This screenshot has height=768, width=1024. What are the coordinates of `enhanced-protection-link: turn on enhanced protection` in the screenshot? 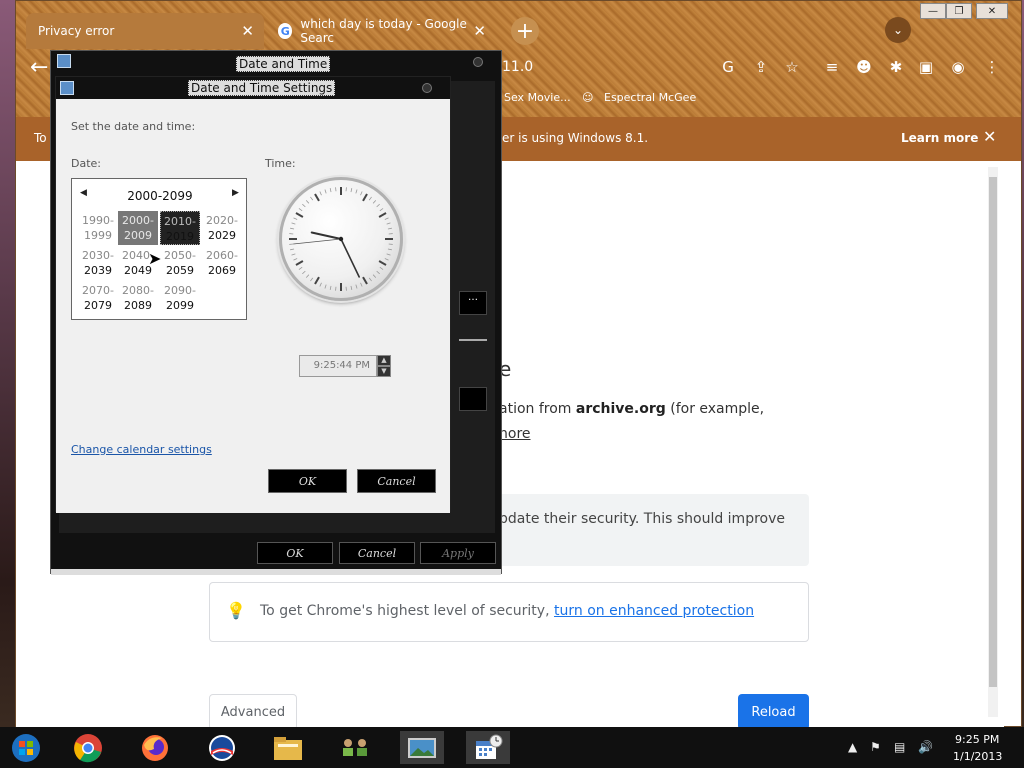 It's located at (654, 611).